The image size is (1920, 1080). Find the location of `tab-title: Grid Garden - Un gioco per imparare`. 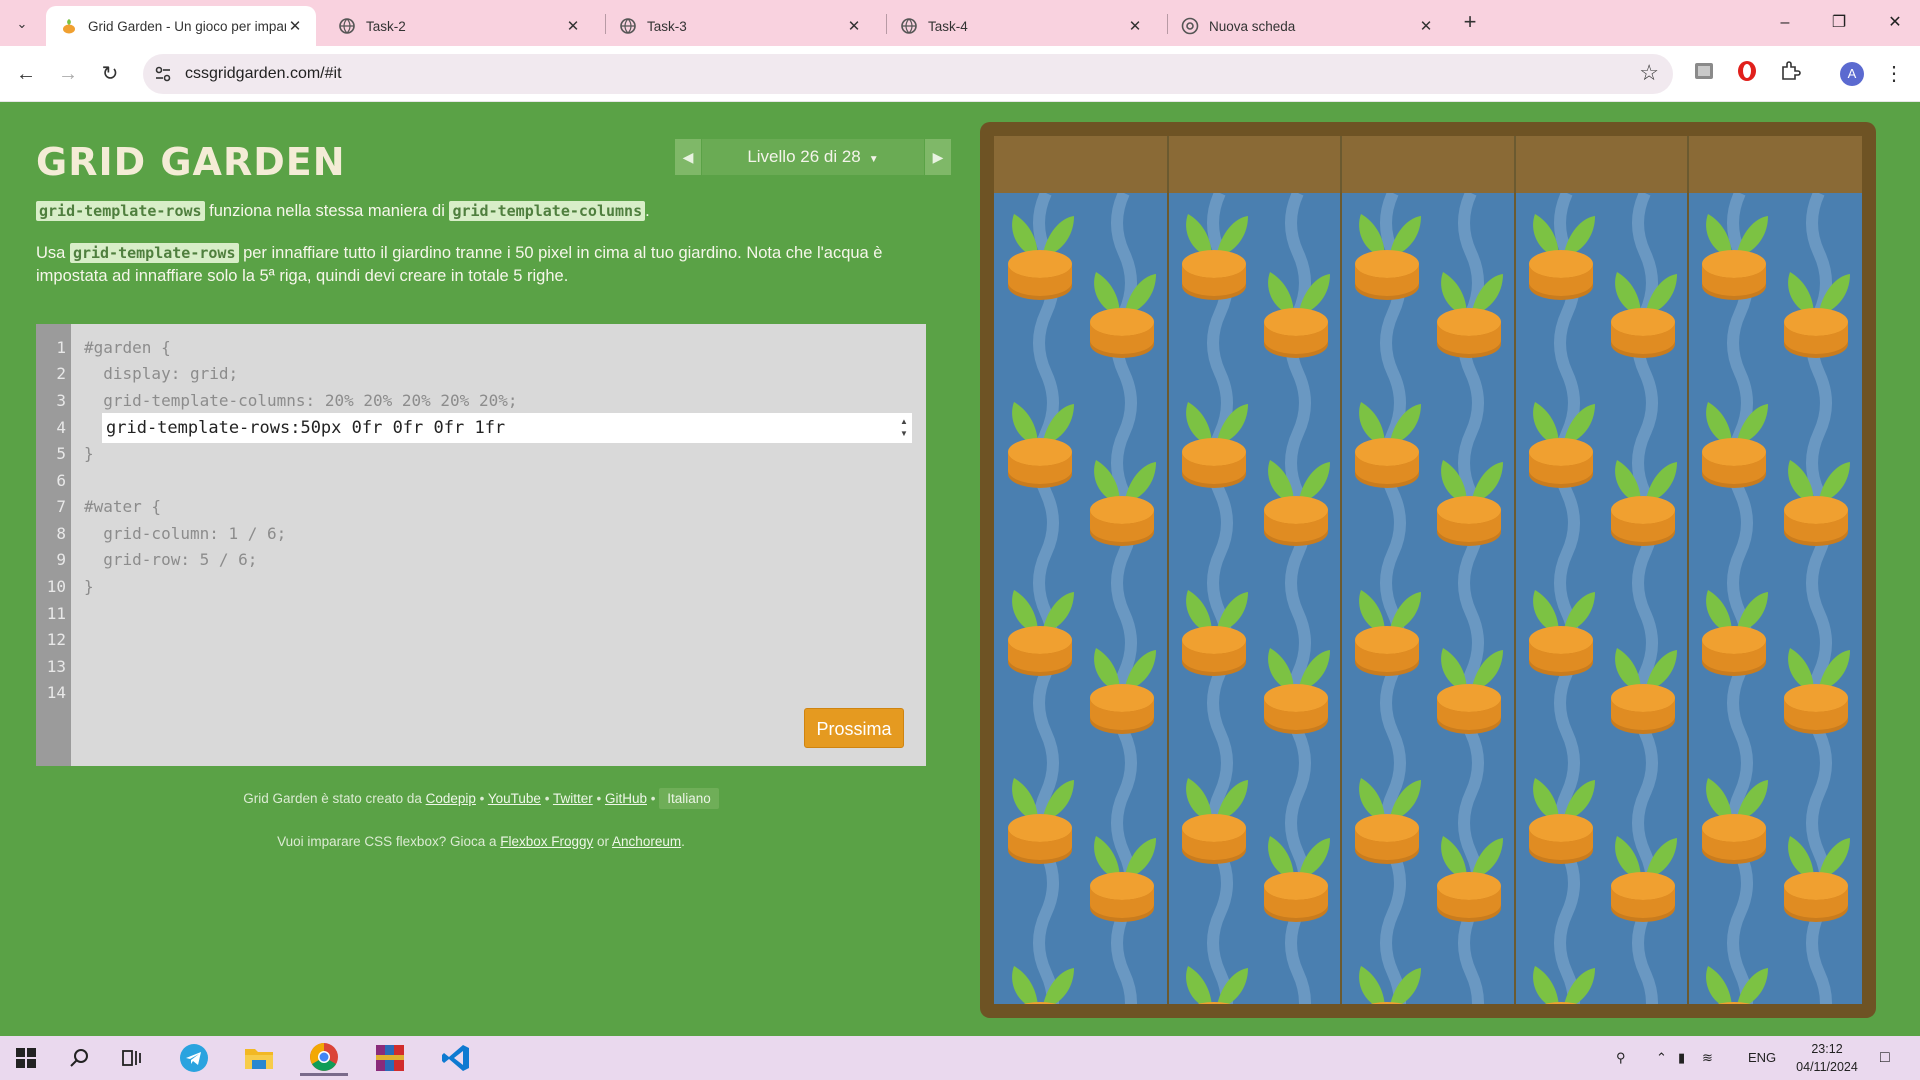

tab-title: Grid Garden - Un gioco per imparare is located at coordinates (187, 26).